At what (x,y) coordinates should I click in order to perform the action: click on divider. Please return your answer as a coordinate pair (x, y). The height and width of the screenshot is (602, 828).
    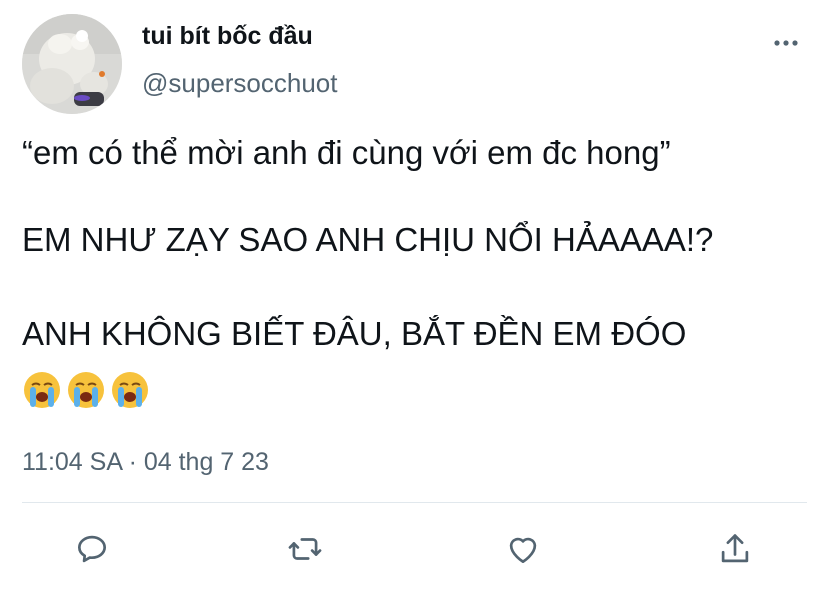
    Looking at the image, I should click on (414, 502).